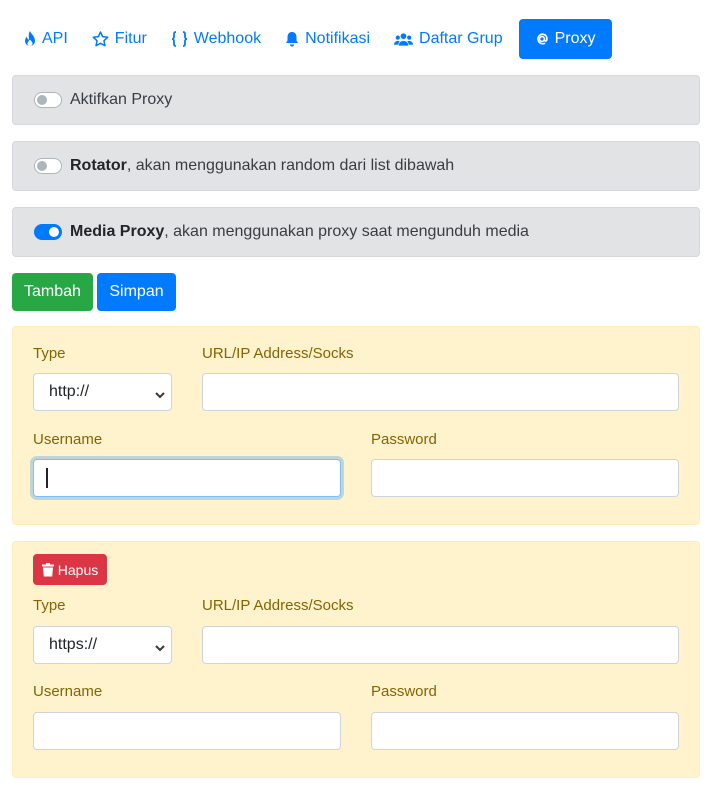  I want to click on enable-proxy-label: Aktifkan Proxy, so click(121, 99).